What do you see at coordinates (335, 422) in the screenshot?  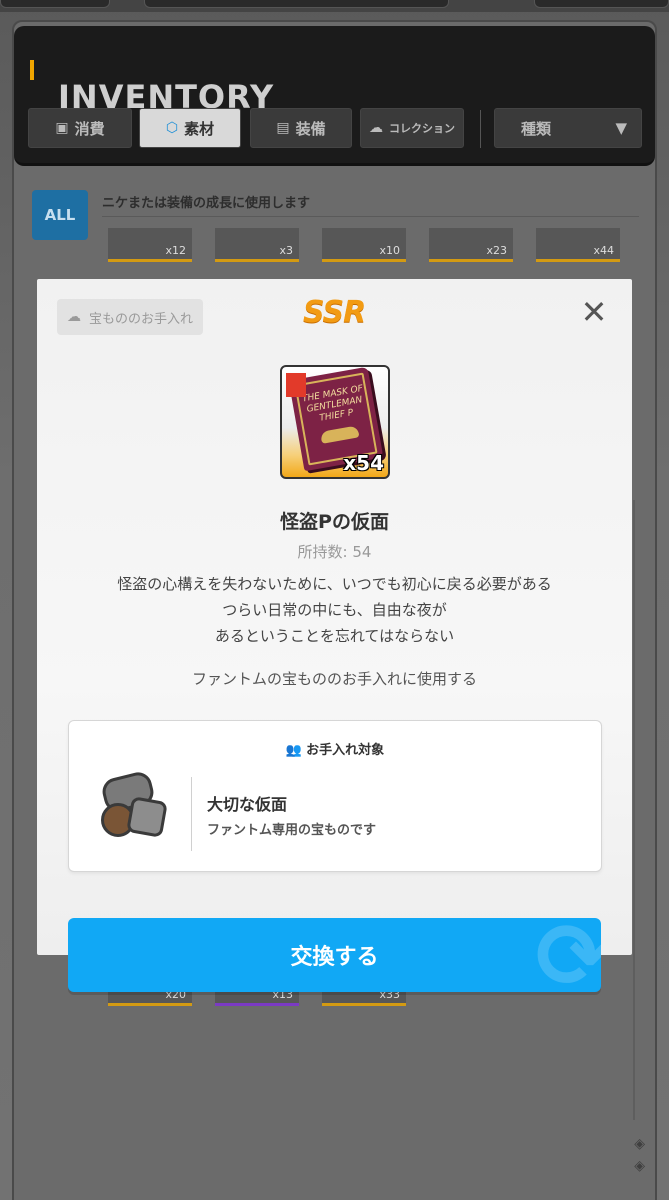 I see `item-icon-card: THE MASK OF GENTLEMAN THIEF P x54` at bounding box center [335, 422].